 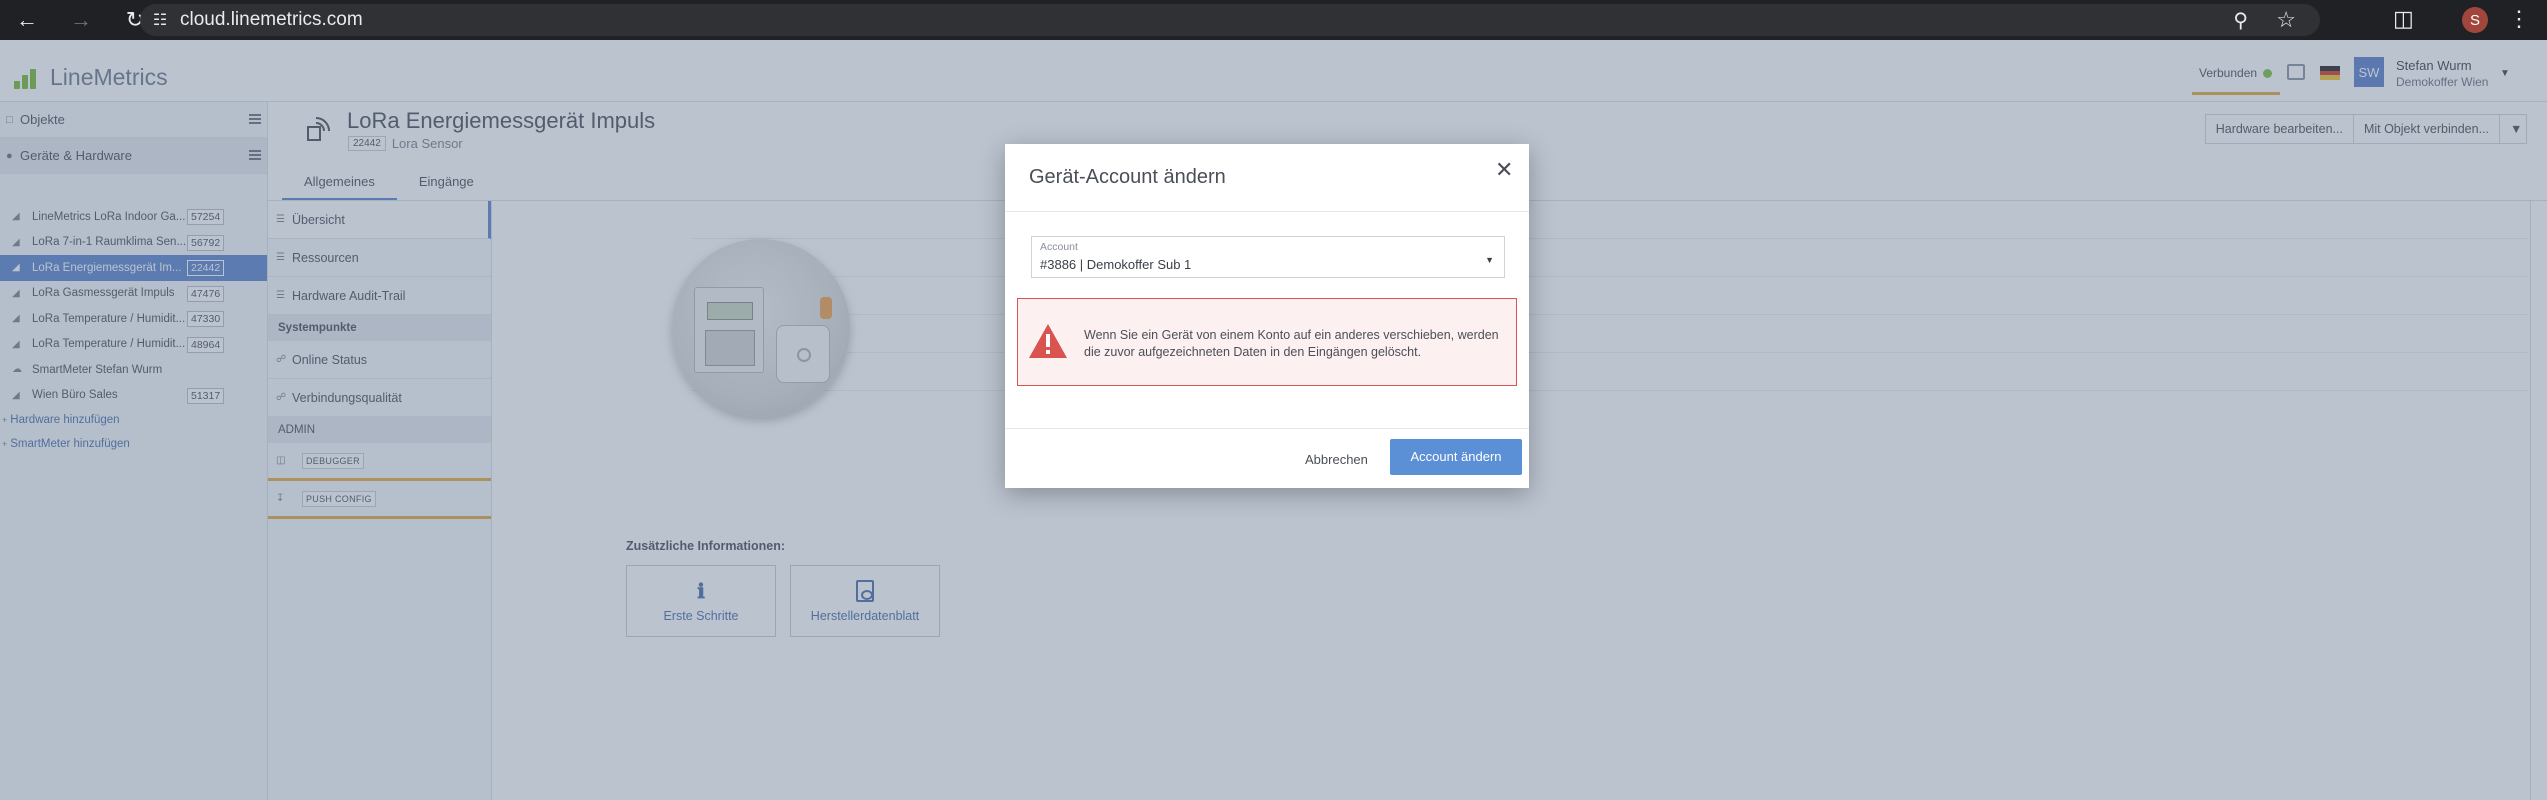 What do you see at coordinates (2240, 20) in the screenshot?
I see `zoom-icon: ⚲` at bounding box center [2240, 20].